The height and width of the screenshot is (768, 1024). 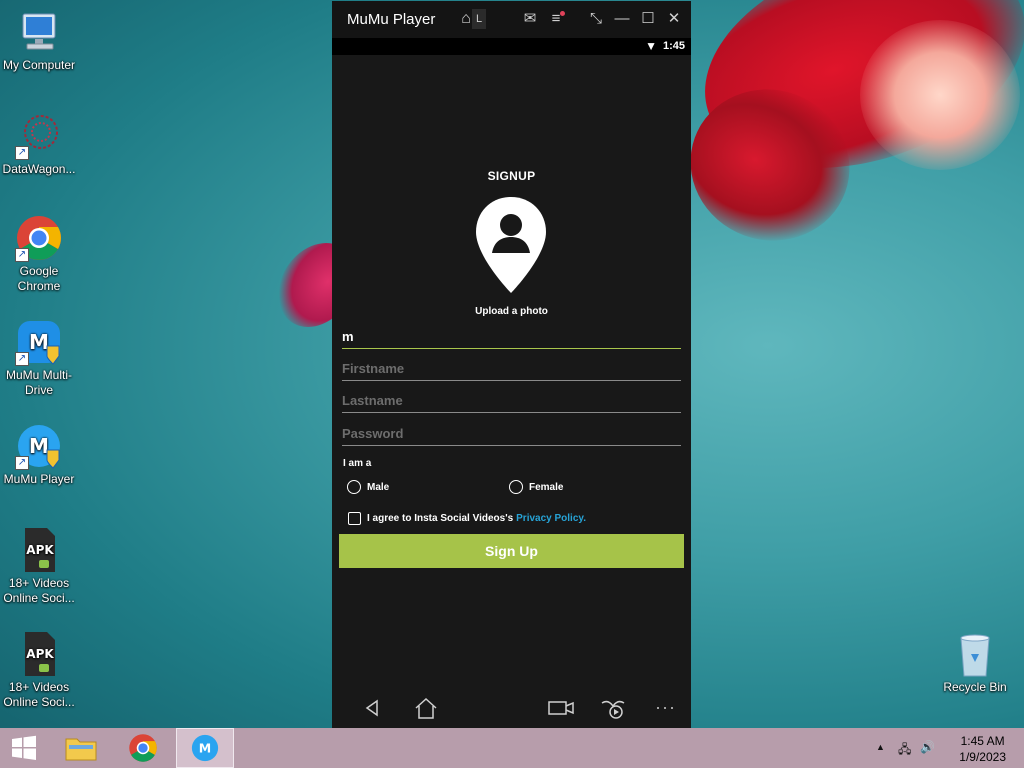 I want to click on username-input, so click(x=511, y=336).